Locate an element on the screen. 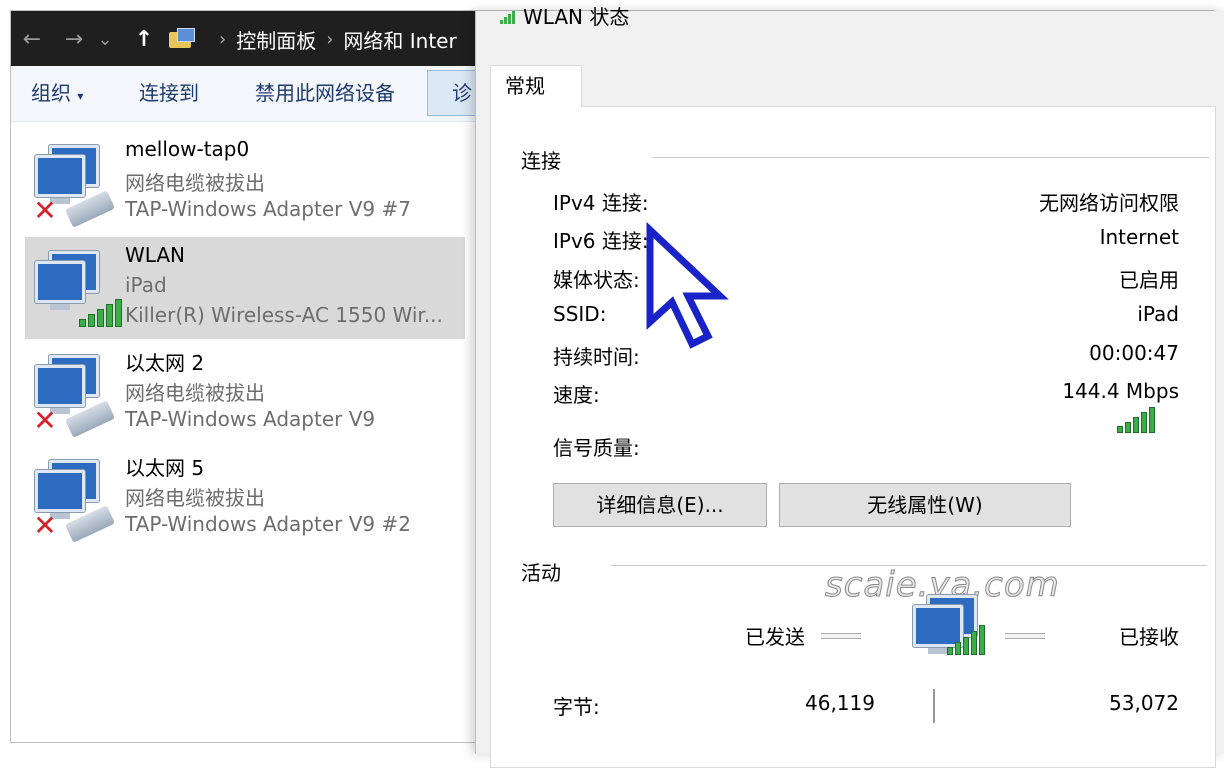 The width and height of the screenshot is (1224, 768). ipv4-value: 无网络访问权限 is located at coordinates (1109, 203).